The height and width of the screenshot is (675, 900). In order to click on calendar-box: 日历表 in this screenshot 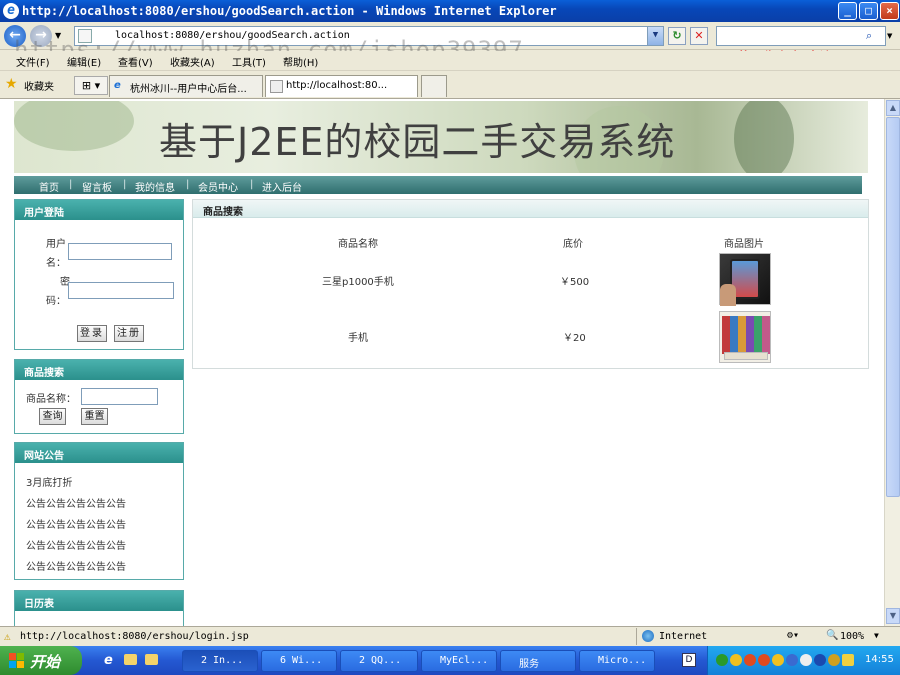, I will do `click(99, 608)`.